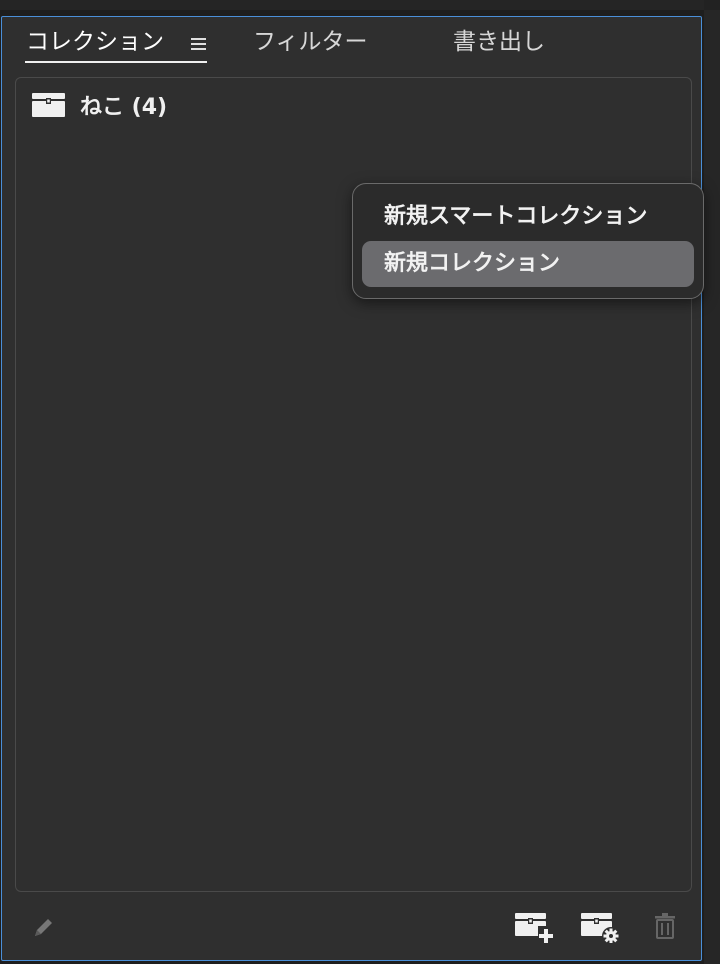 This screenshot has height=964, width=720. I want to click on pencil-icon, so click(44, 927).